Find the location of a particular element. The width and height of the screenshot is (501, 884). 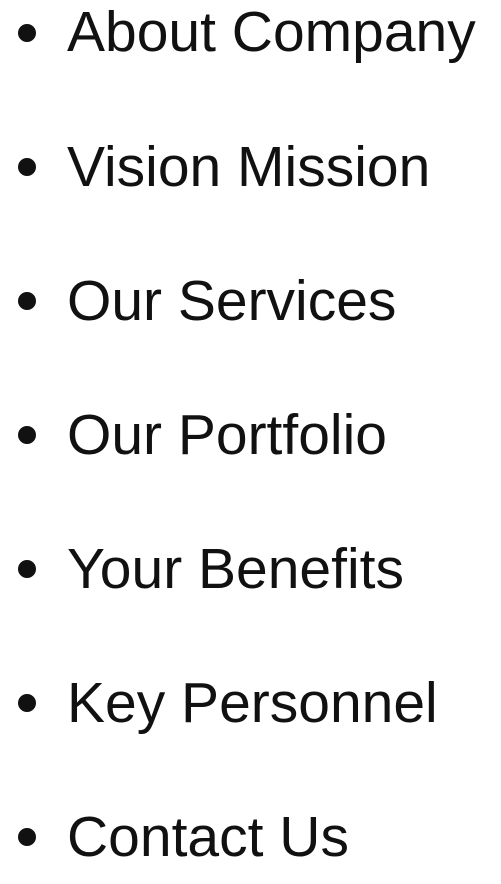

nav-item-label: Contact Us is located at coordinates (208, 837).